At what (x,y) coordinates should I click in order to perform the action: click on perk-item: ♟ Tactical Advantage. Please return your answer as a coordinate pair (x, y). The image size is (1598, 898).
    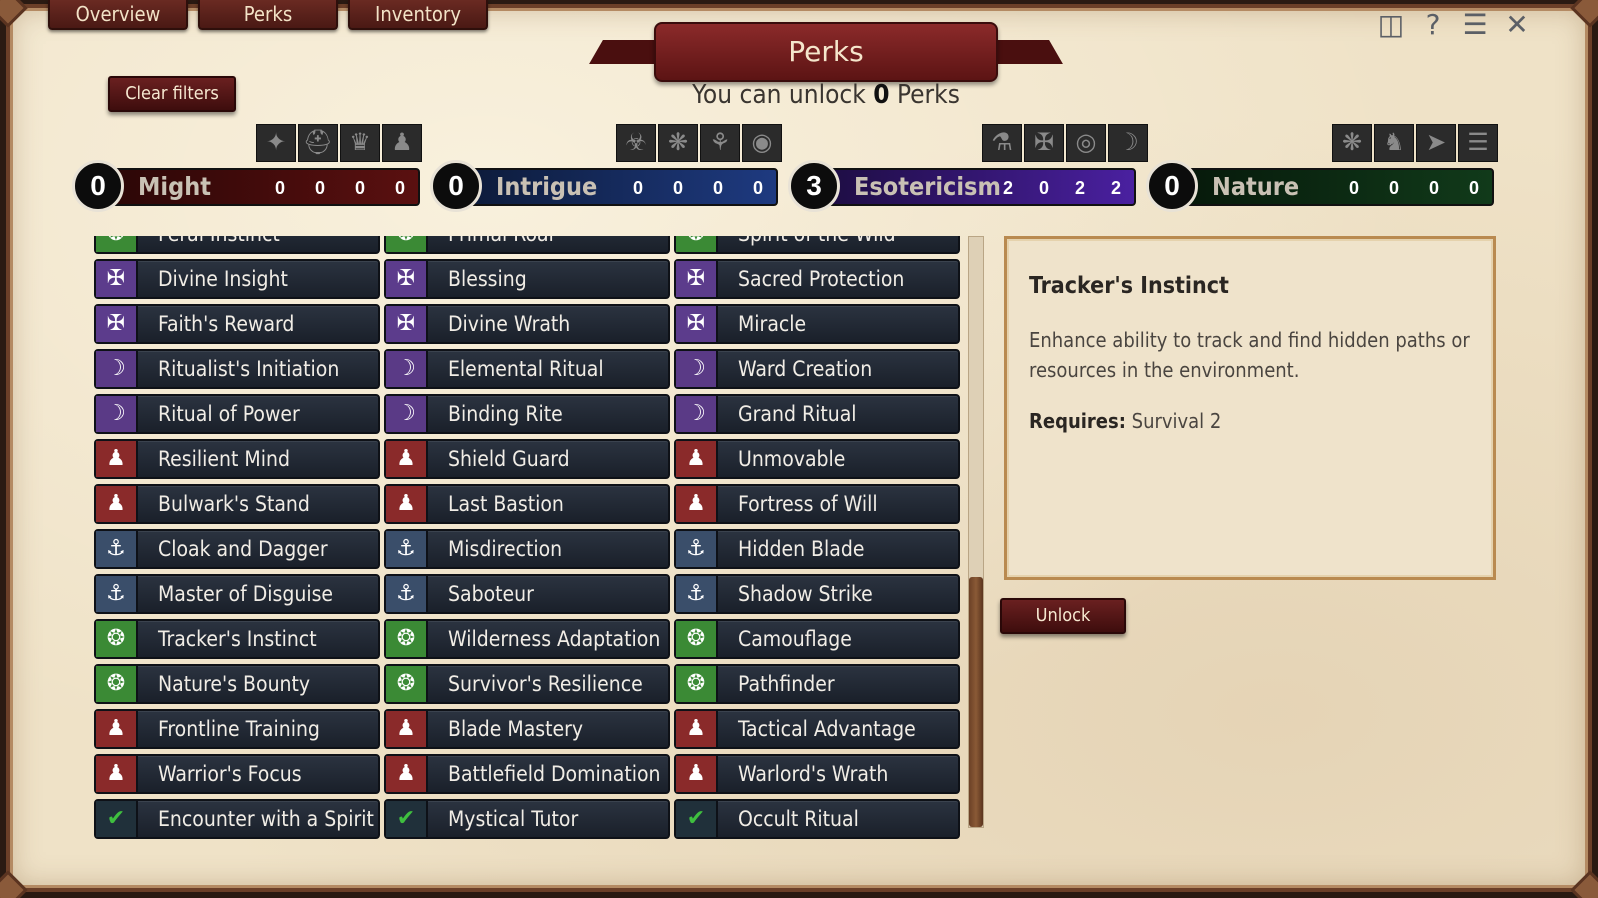
    Looking at the image, I should click on (817, 729).